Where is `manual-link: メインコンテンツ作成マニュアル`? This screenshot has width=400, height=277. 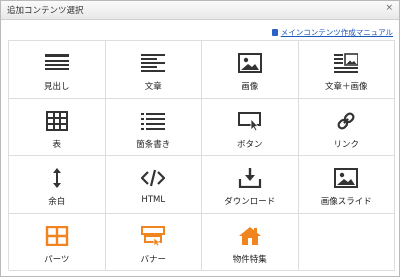 manual-link: メインコンテンツ作成マニュアル is located at coordinates (332, 32).